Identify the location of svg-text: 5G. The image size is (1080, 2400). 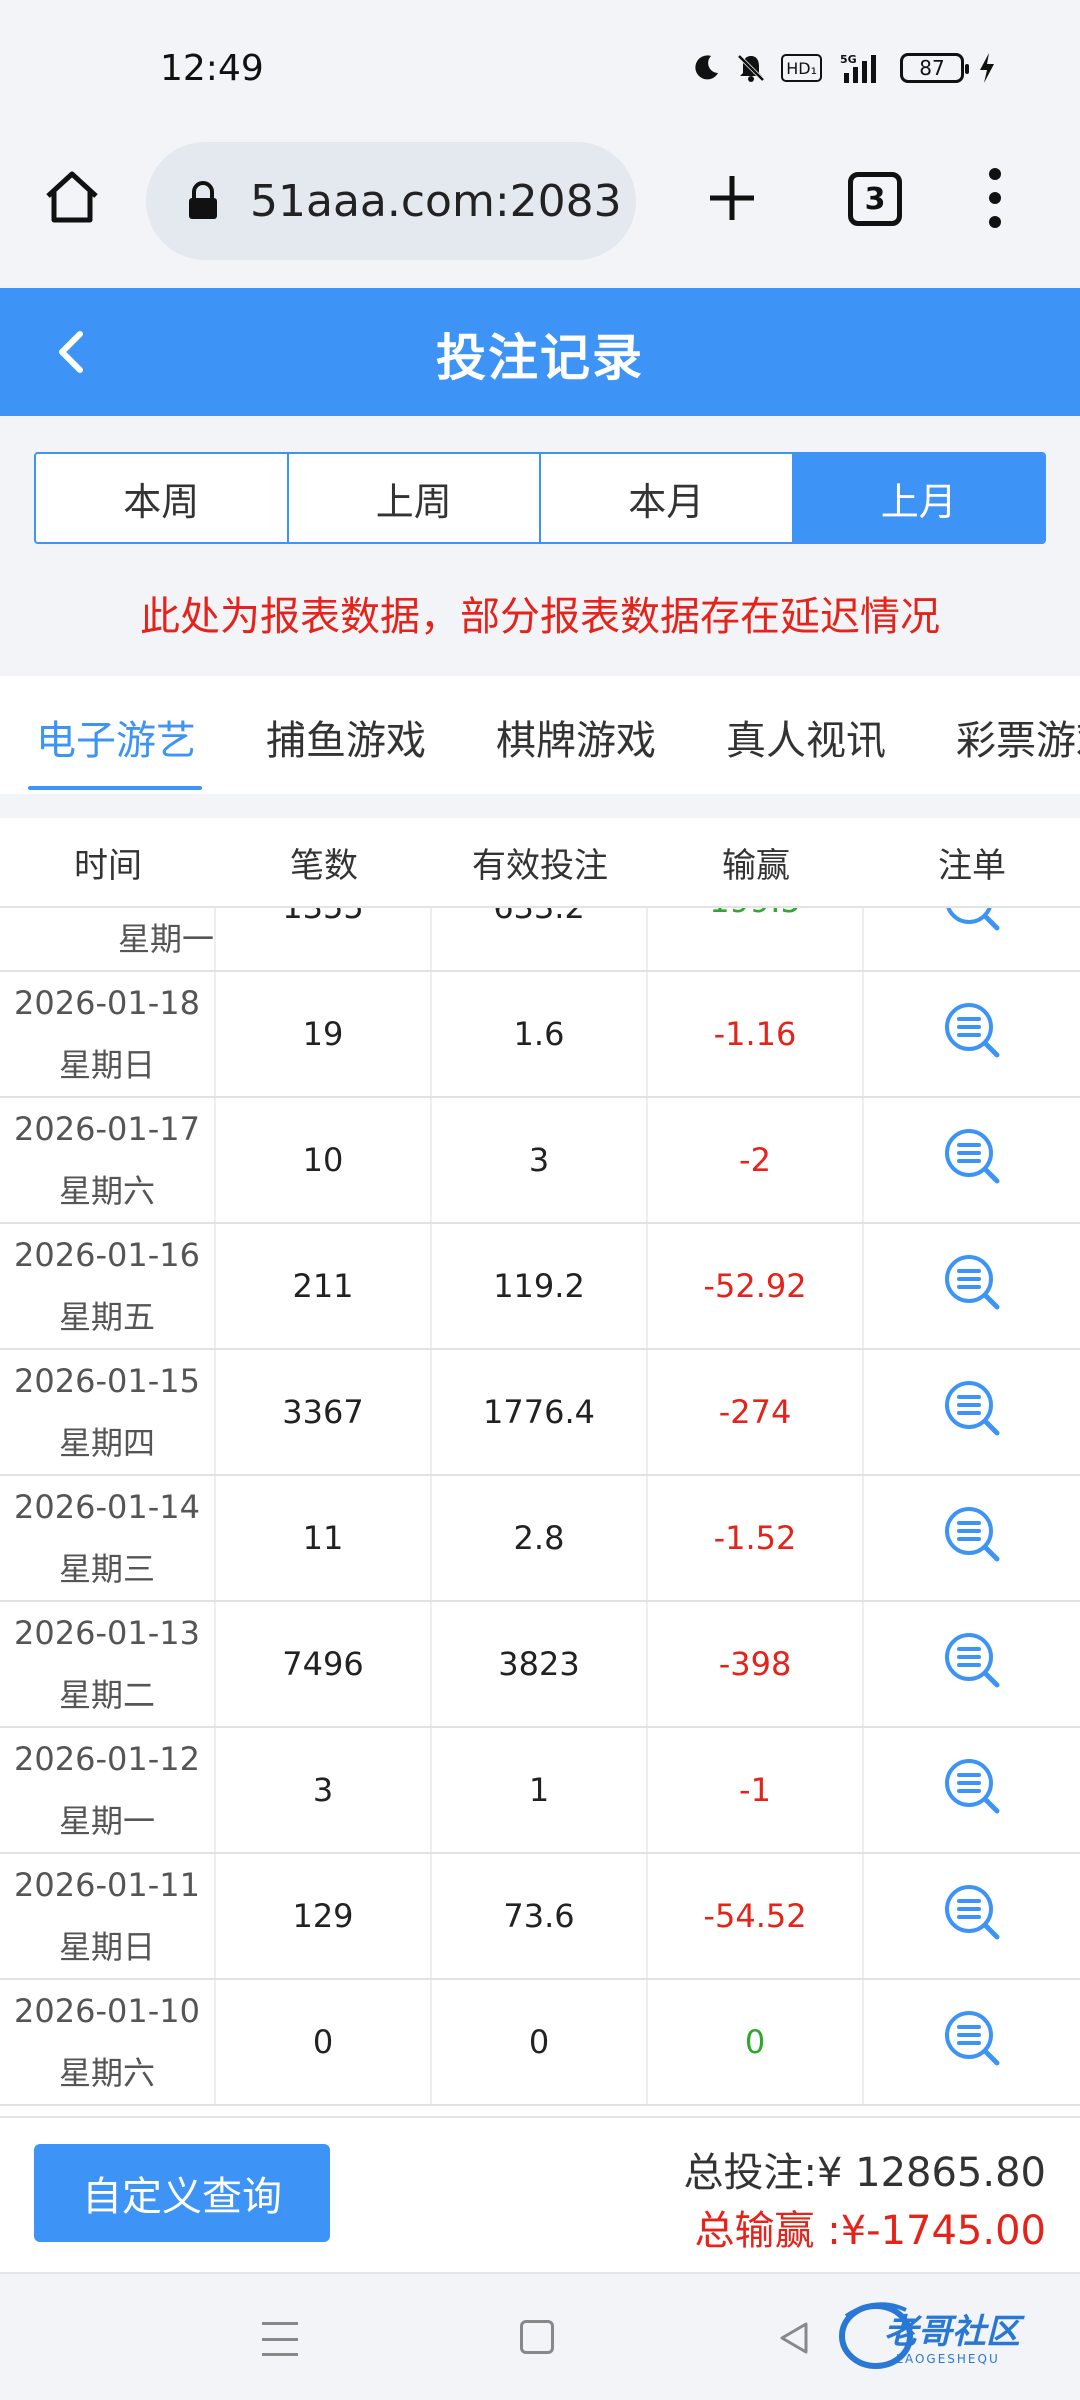
(848, 59).